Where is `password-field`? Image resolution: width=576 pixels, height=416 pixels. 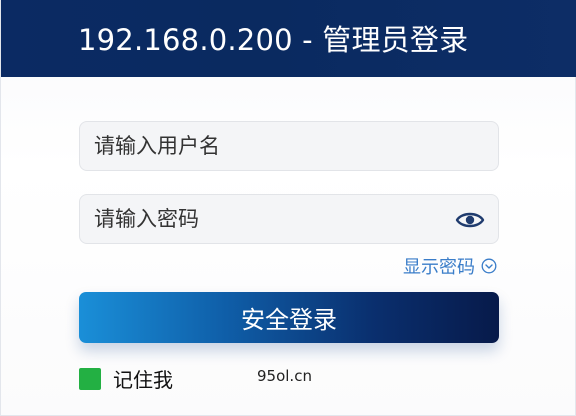
password-field is located at coordinates (289, 219).